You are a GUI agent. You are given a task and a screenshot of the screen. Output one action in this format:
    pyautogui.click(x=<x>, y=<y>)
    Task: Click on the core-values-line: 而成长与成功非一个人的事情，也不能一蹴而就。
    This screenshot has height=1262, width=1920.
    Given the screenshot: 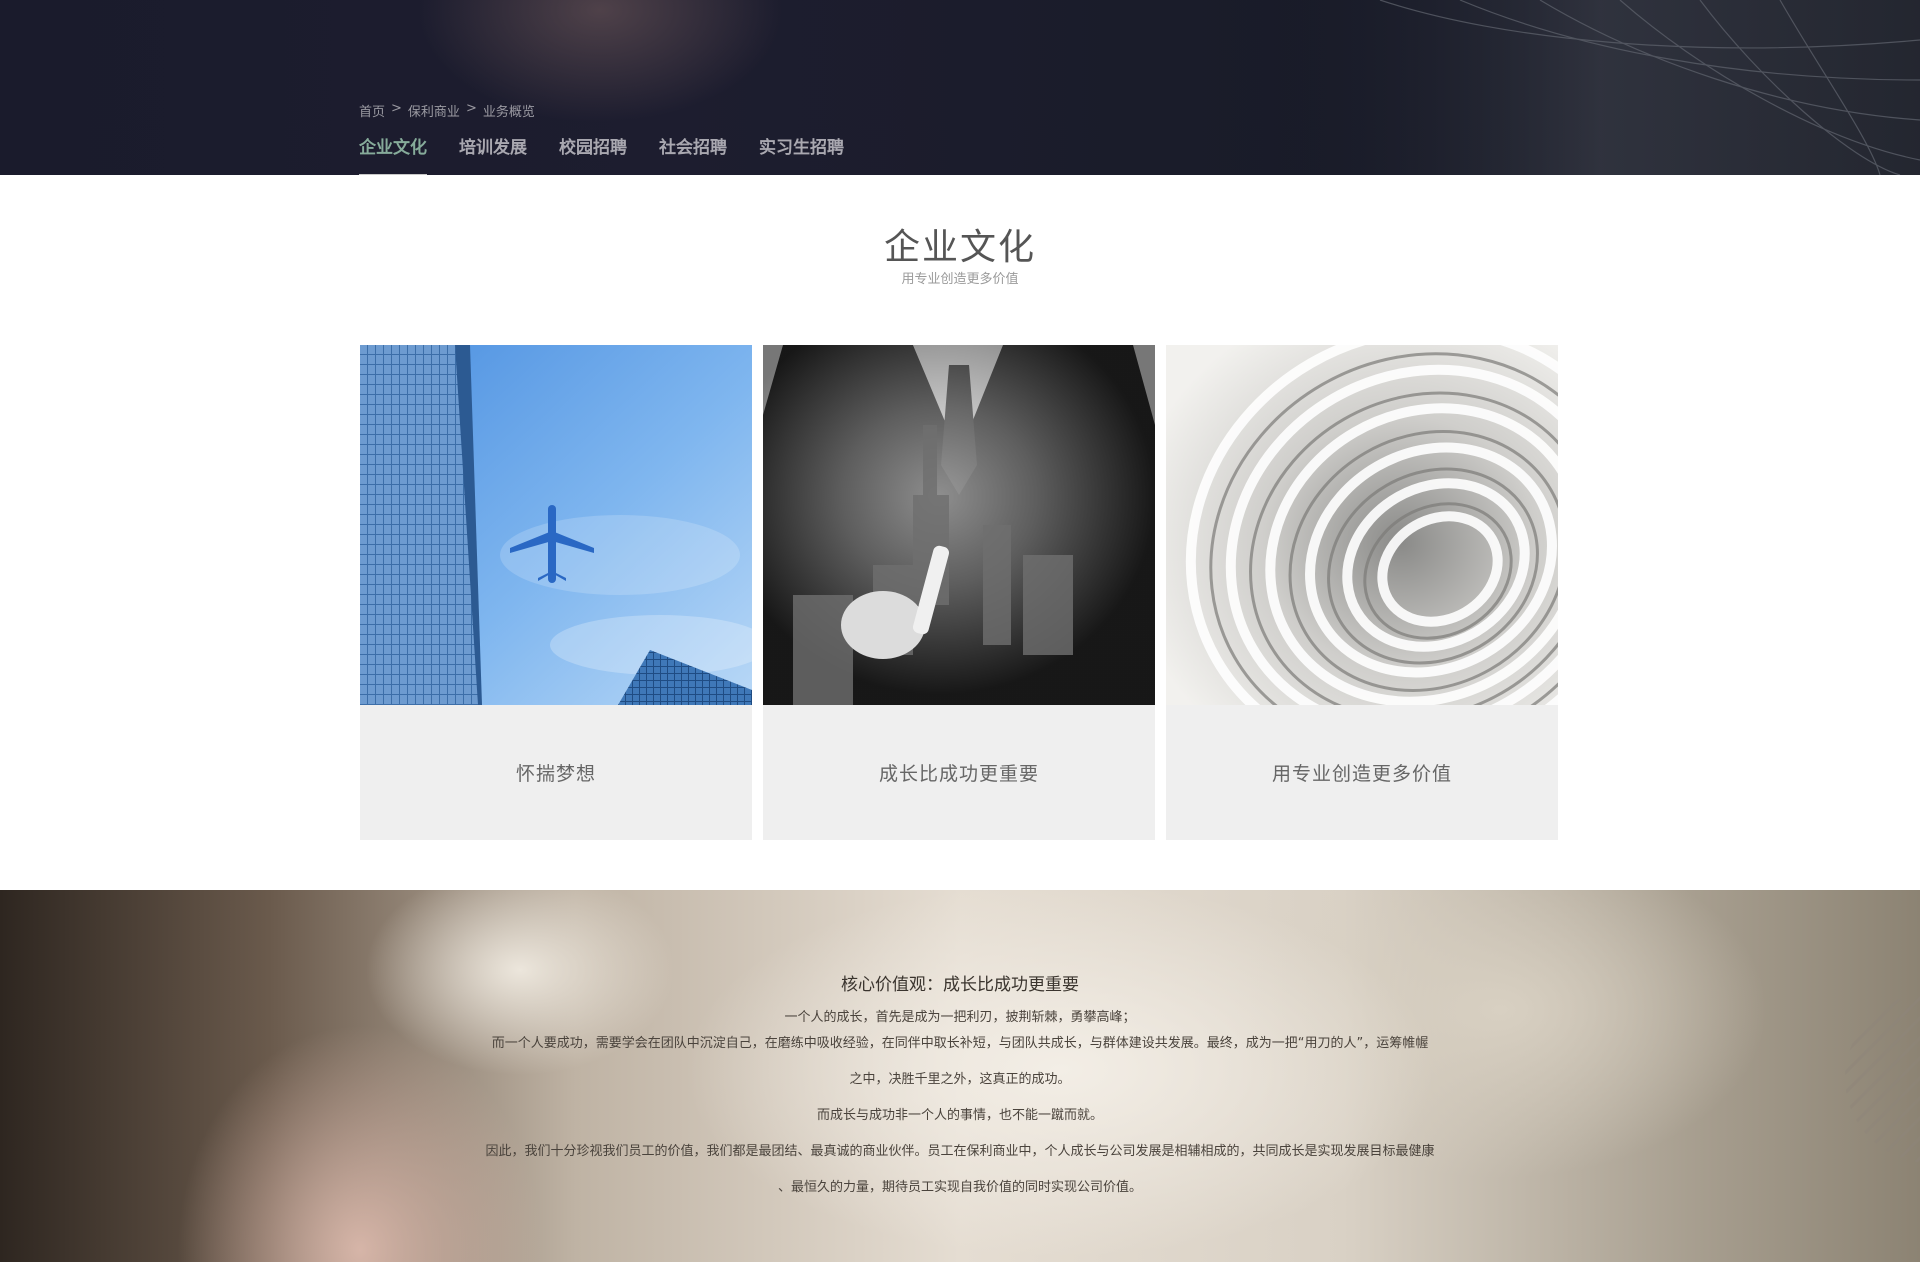 What is the action you would take?
    pyautogui.click(x=959, y=1115)
    